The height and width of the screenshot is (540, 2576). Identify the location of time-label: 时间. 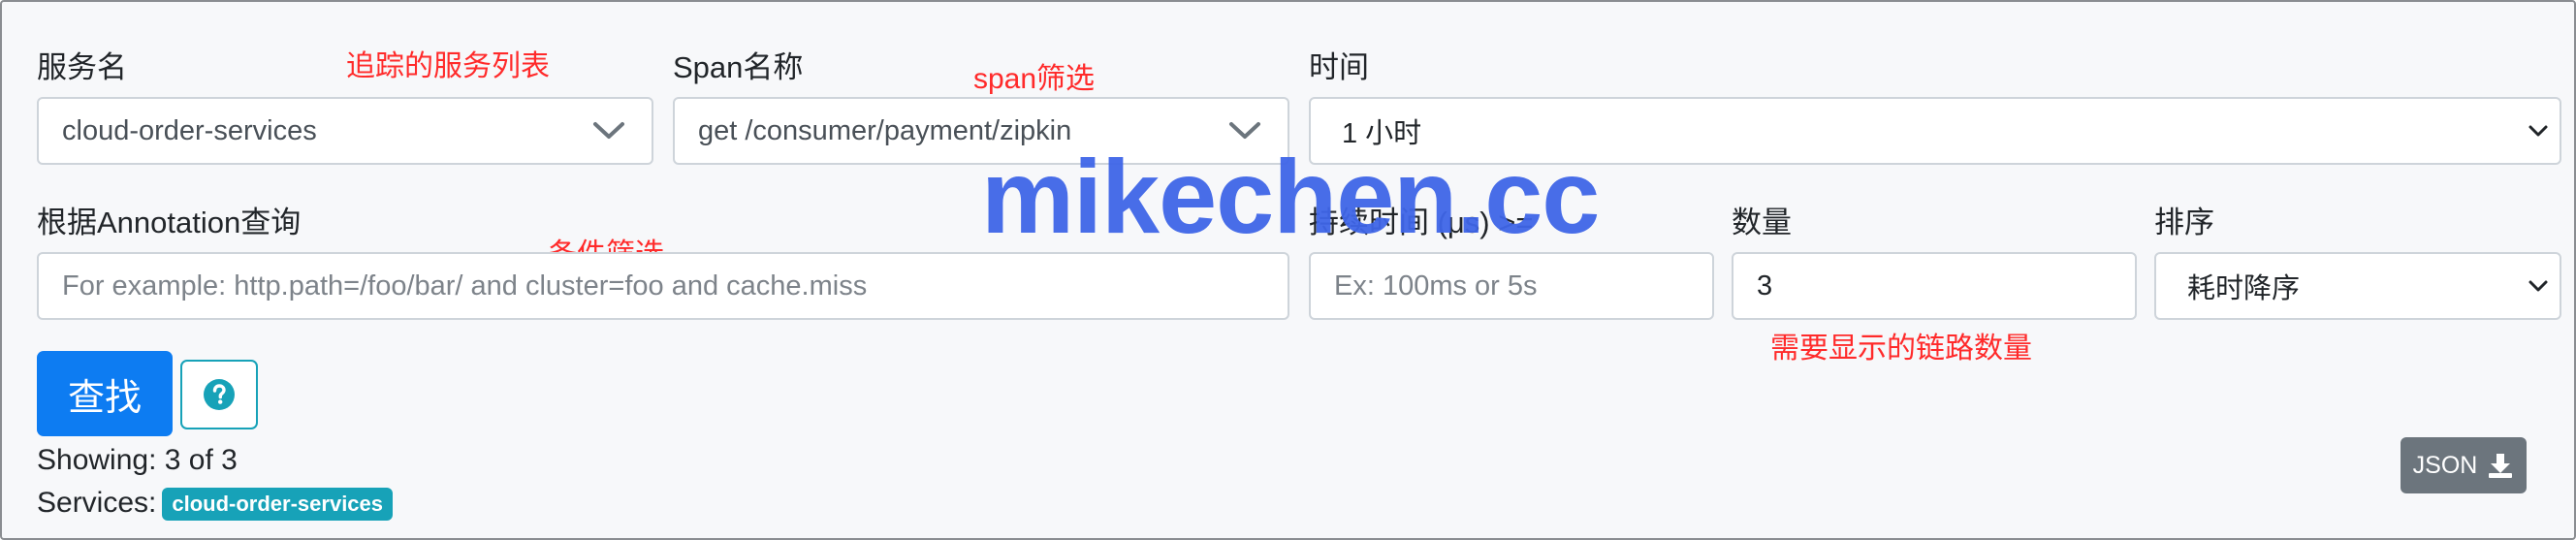
(1339, 67).